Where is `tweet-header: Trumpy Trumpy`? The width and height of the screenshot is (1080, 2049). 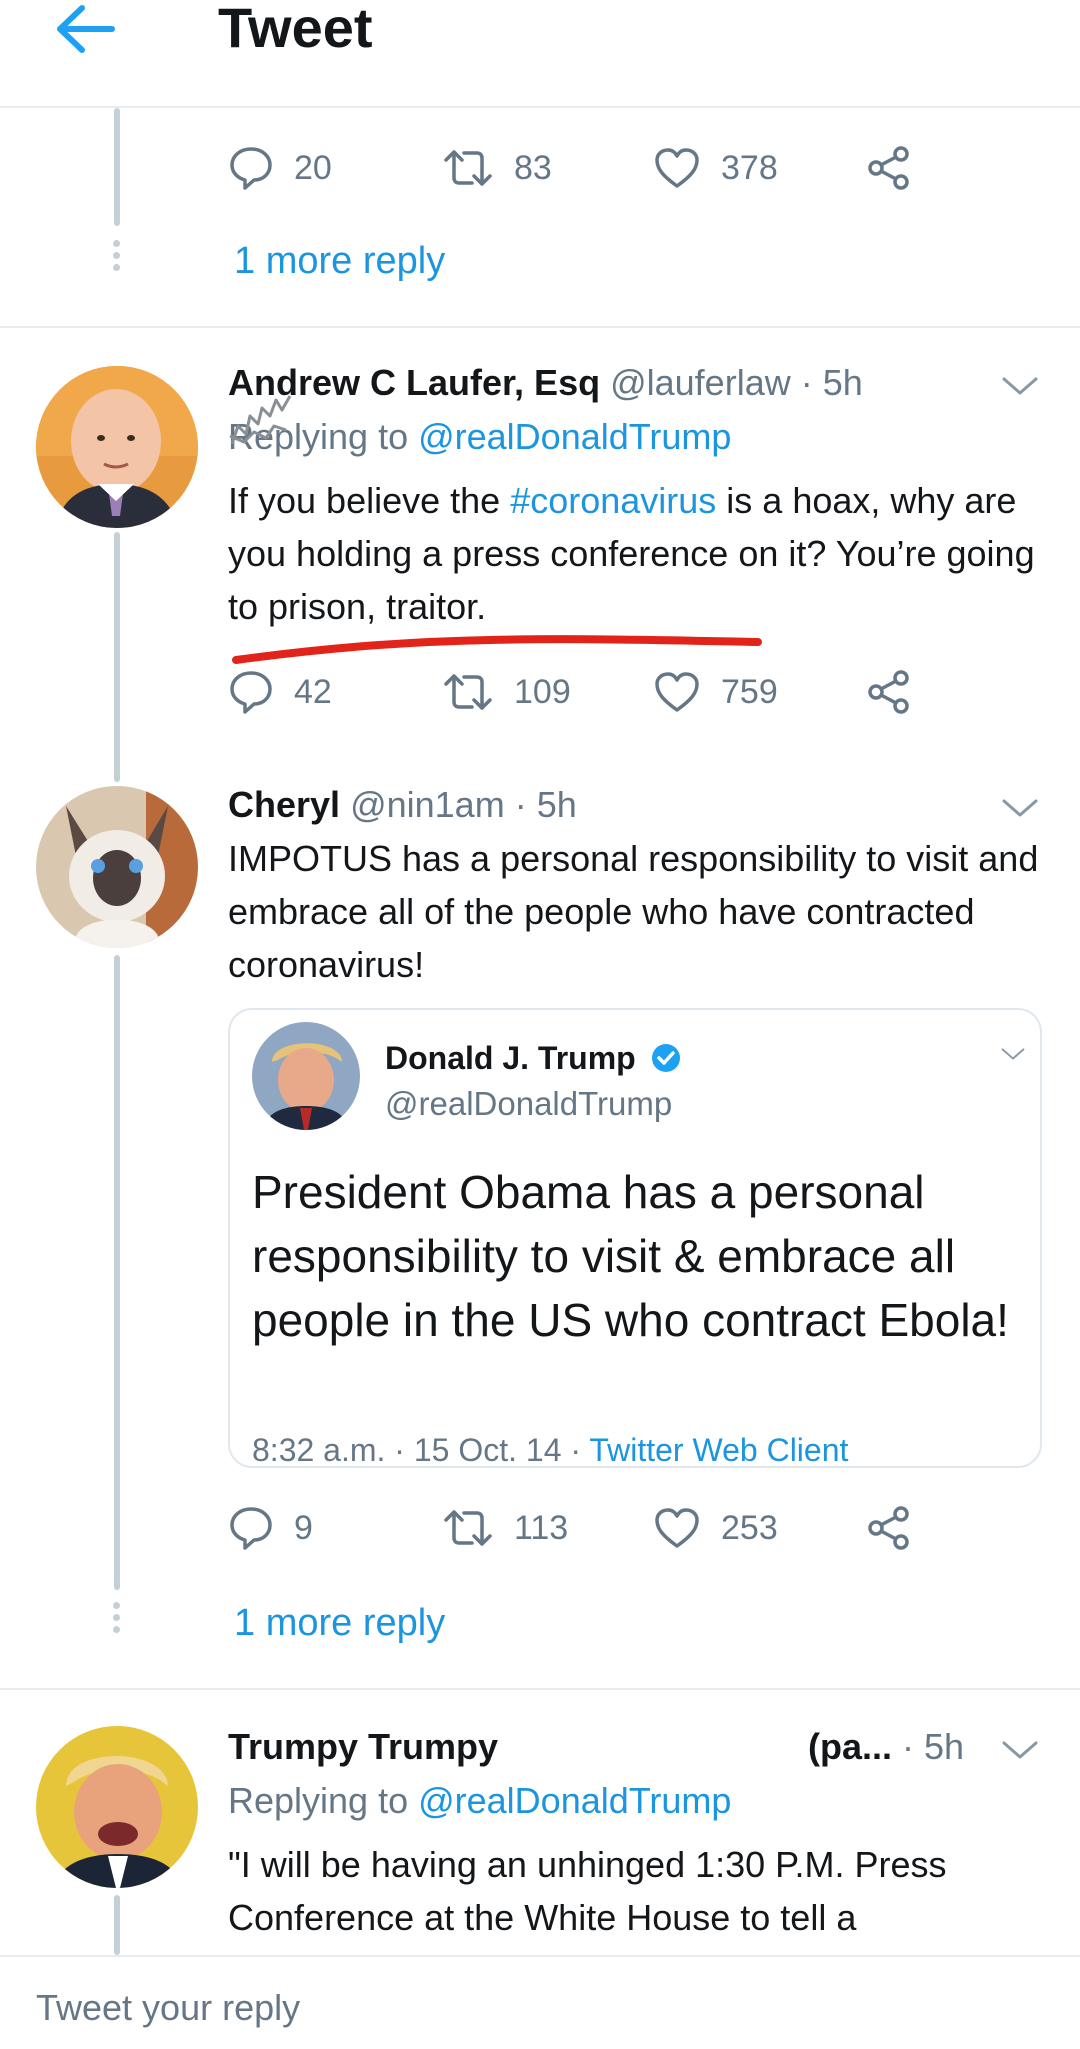
tweet-header: Trumpy Trumpy is located at coordinates (363, 1747).